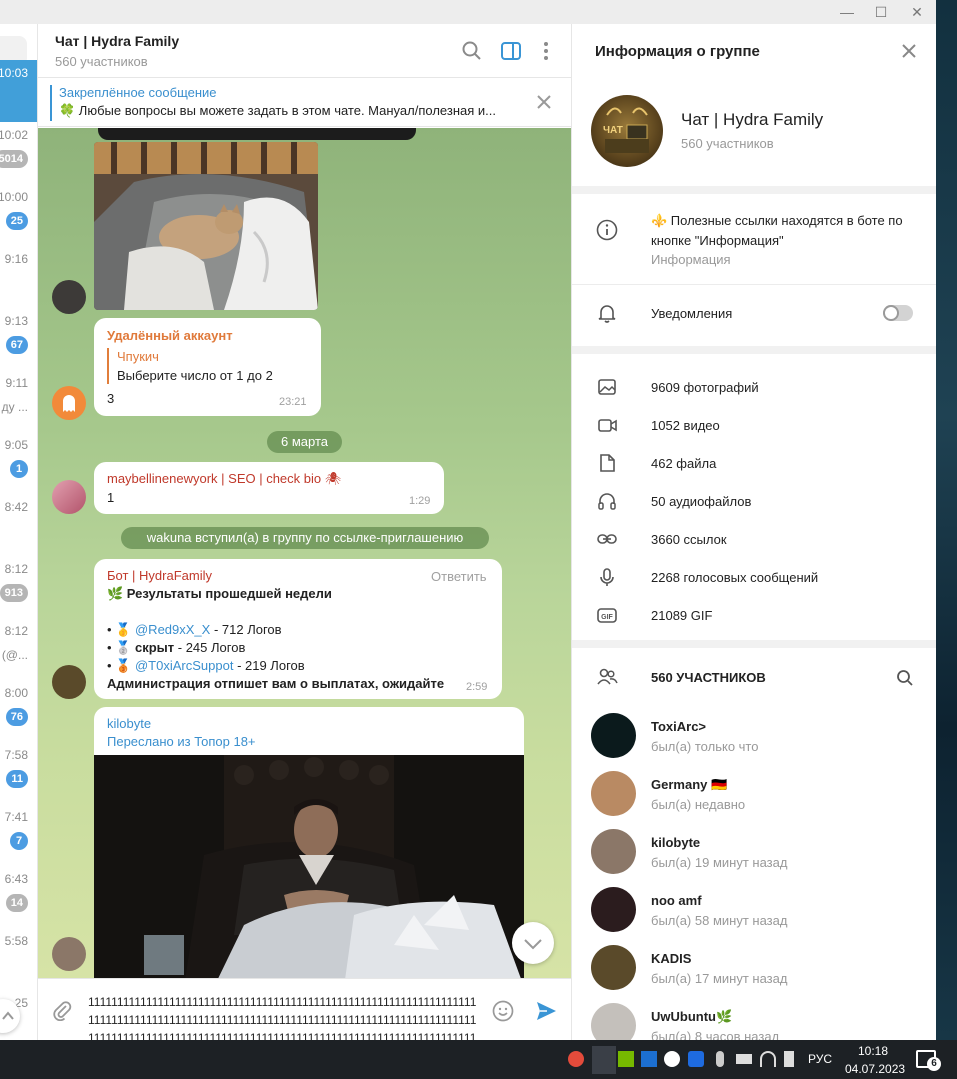 This screenshot has width=957, height=1079. What do you see at coordinates (689, 784) in the screenshot?
I see `member-name: Germany 🇩🇪` at bounding box center [689, 784].